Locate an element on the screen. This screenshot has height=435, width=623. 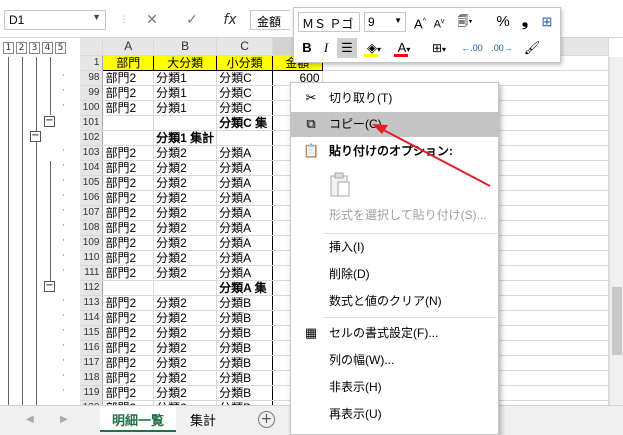
row-header: 105 is located at coordinates (92, 183).